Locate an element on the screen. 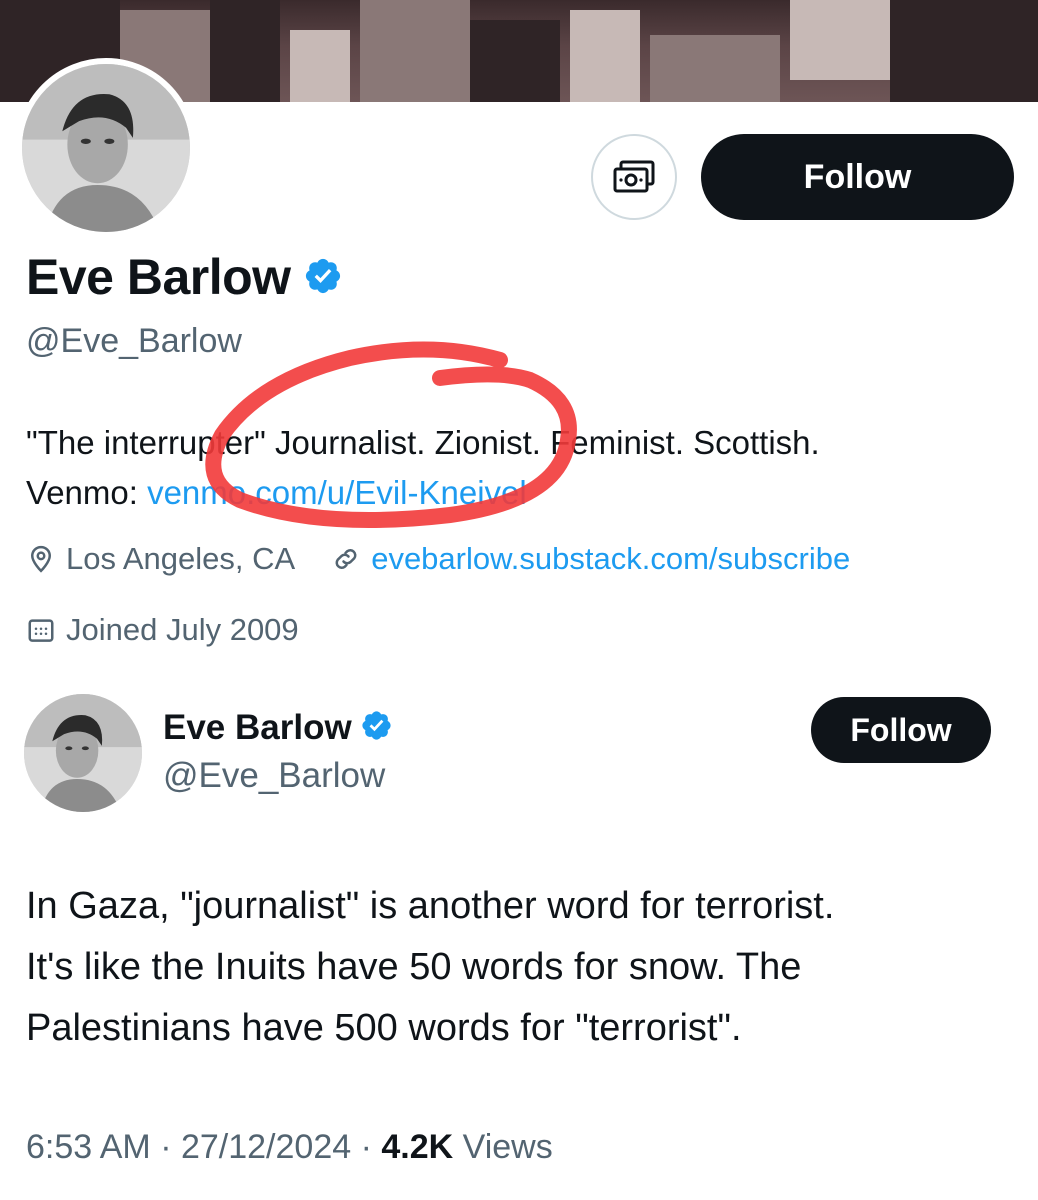 The image size is (1038, 1200). tweet-views-count: 4.2K is located at coordinates (417, 1147).